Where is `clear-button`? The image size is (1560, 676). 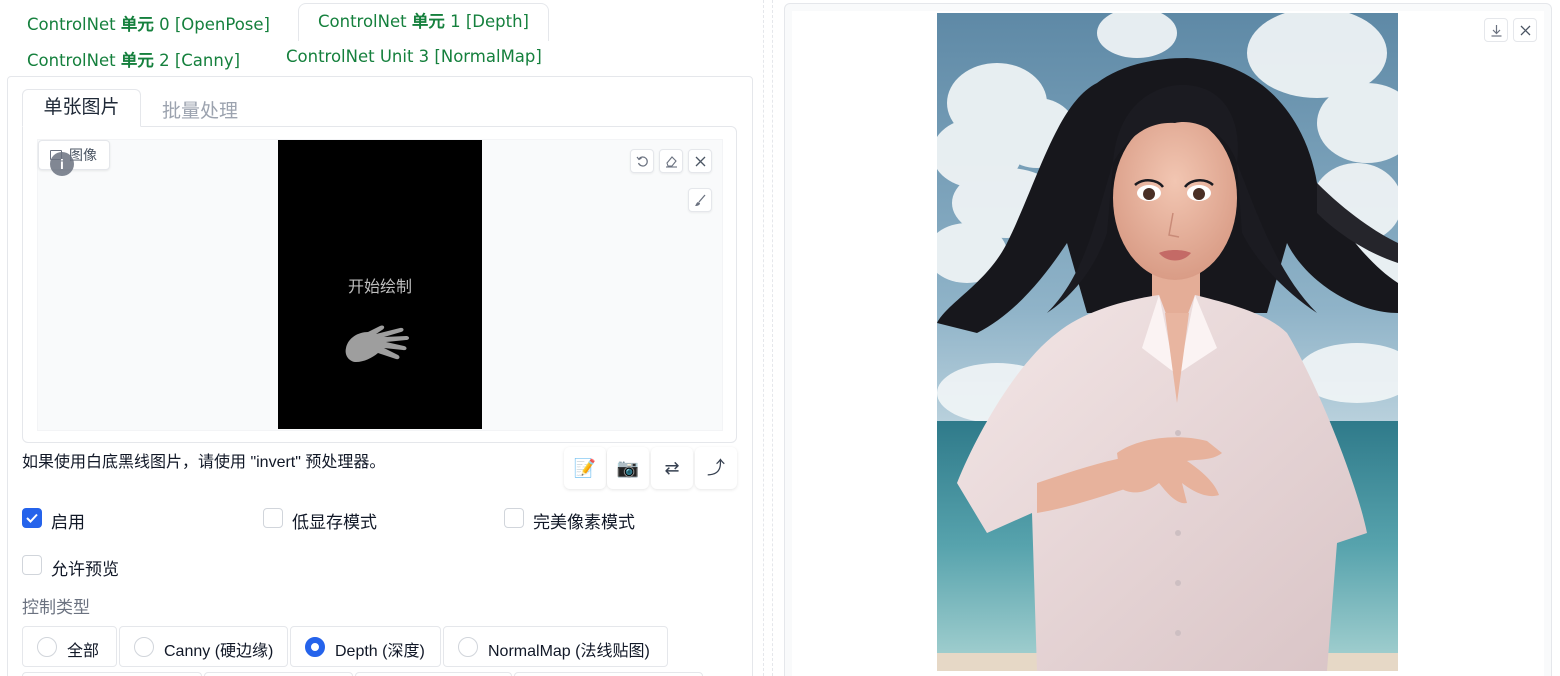
clear-button is located at coordinates (700, 161).